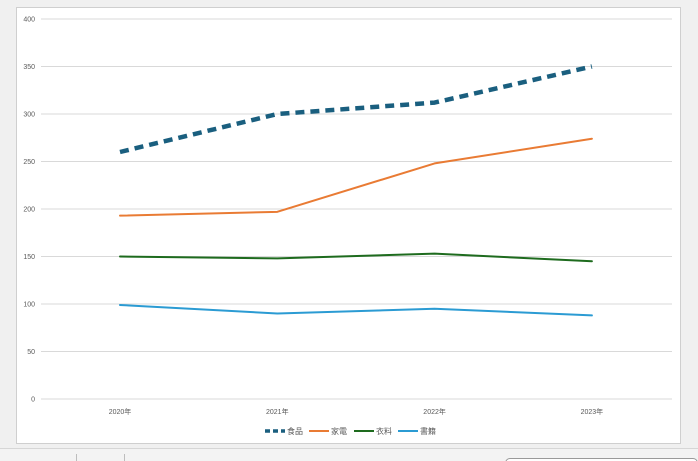 The height and width of the screenshot is (461, 698). Describe the element at coordinates (29, 257) in the screenshot. I see `y-tick-label: 150` at that location.